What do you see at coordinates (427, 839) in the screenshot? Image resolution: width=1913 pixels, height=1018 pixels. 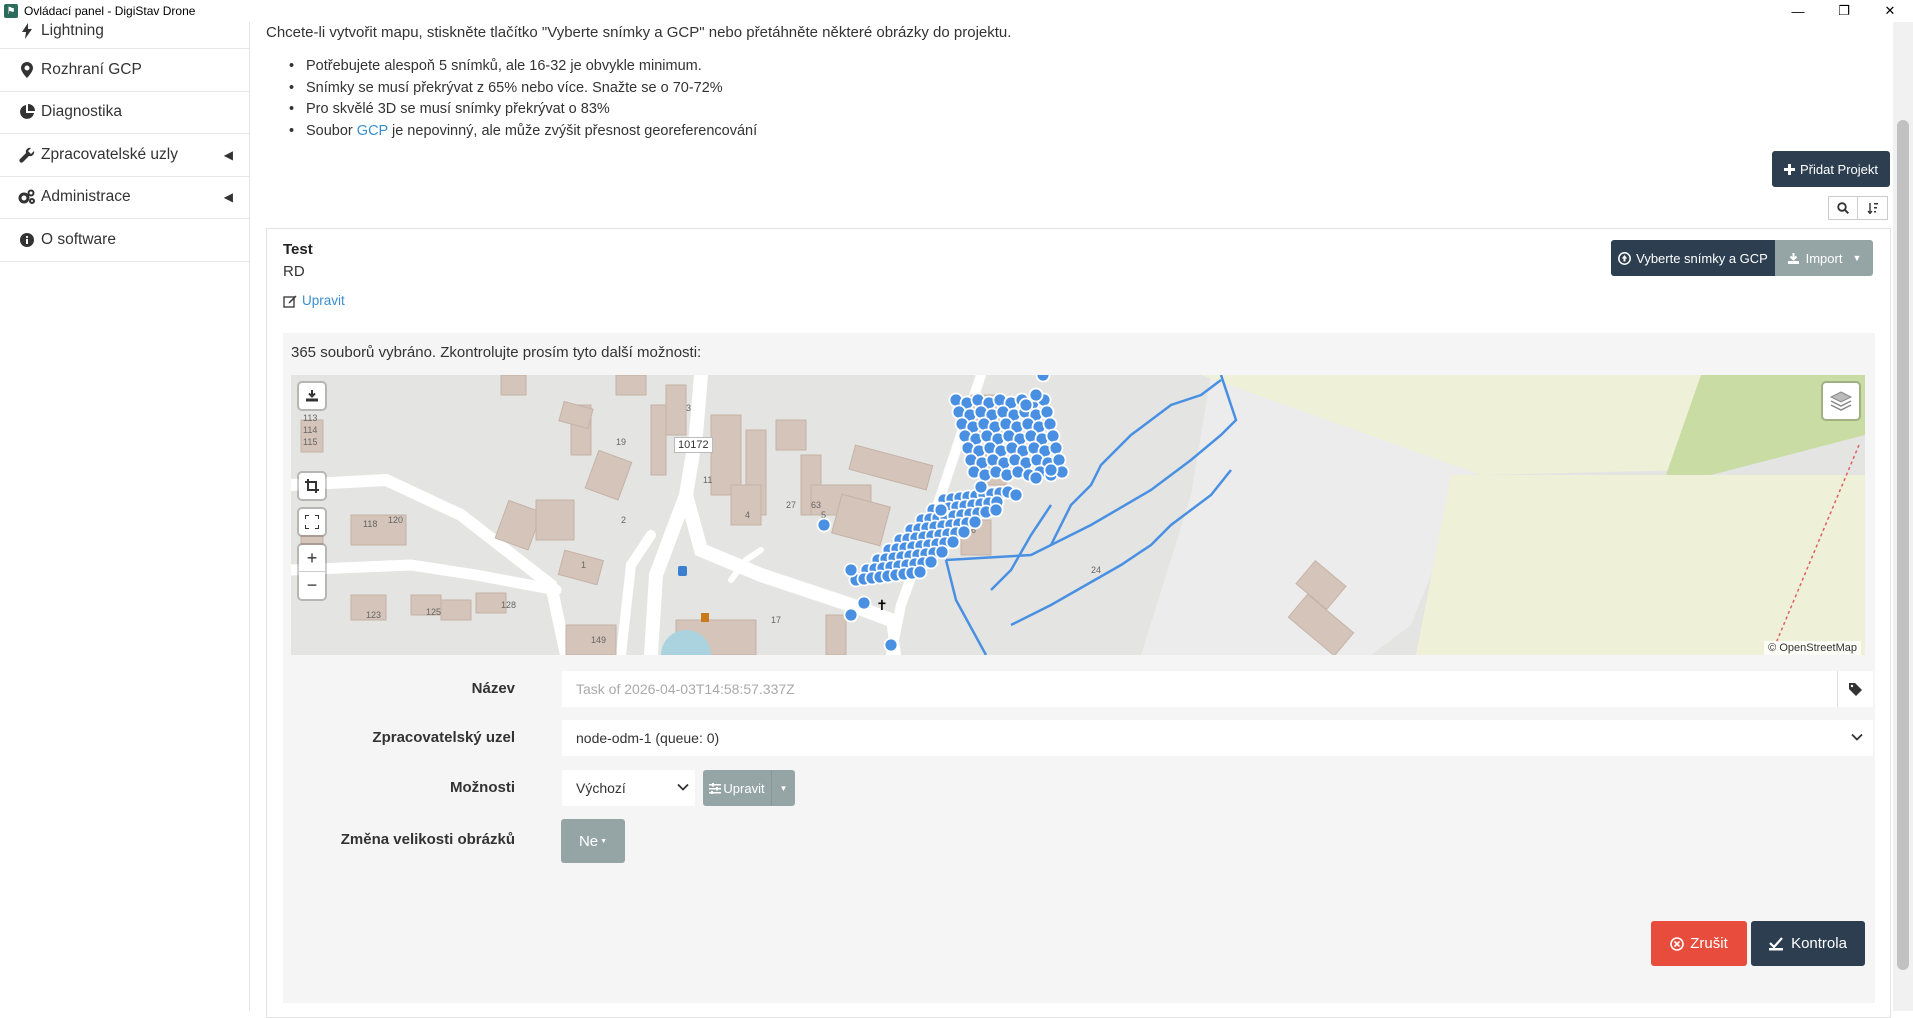 I see `resize-label: Změna velikosti obrázků` at bounding box center [427, 839].